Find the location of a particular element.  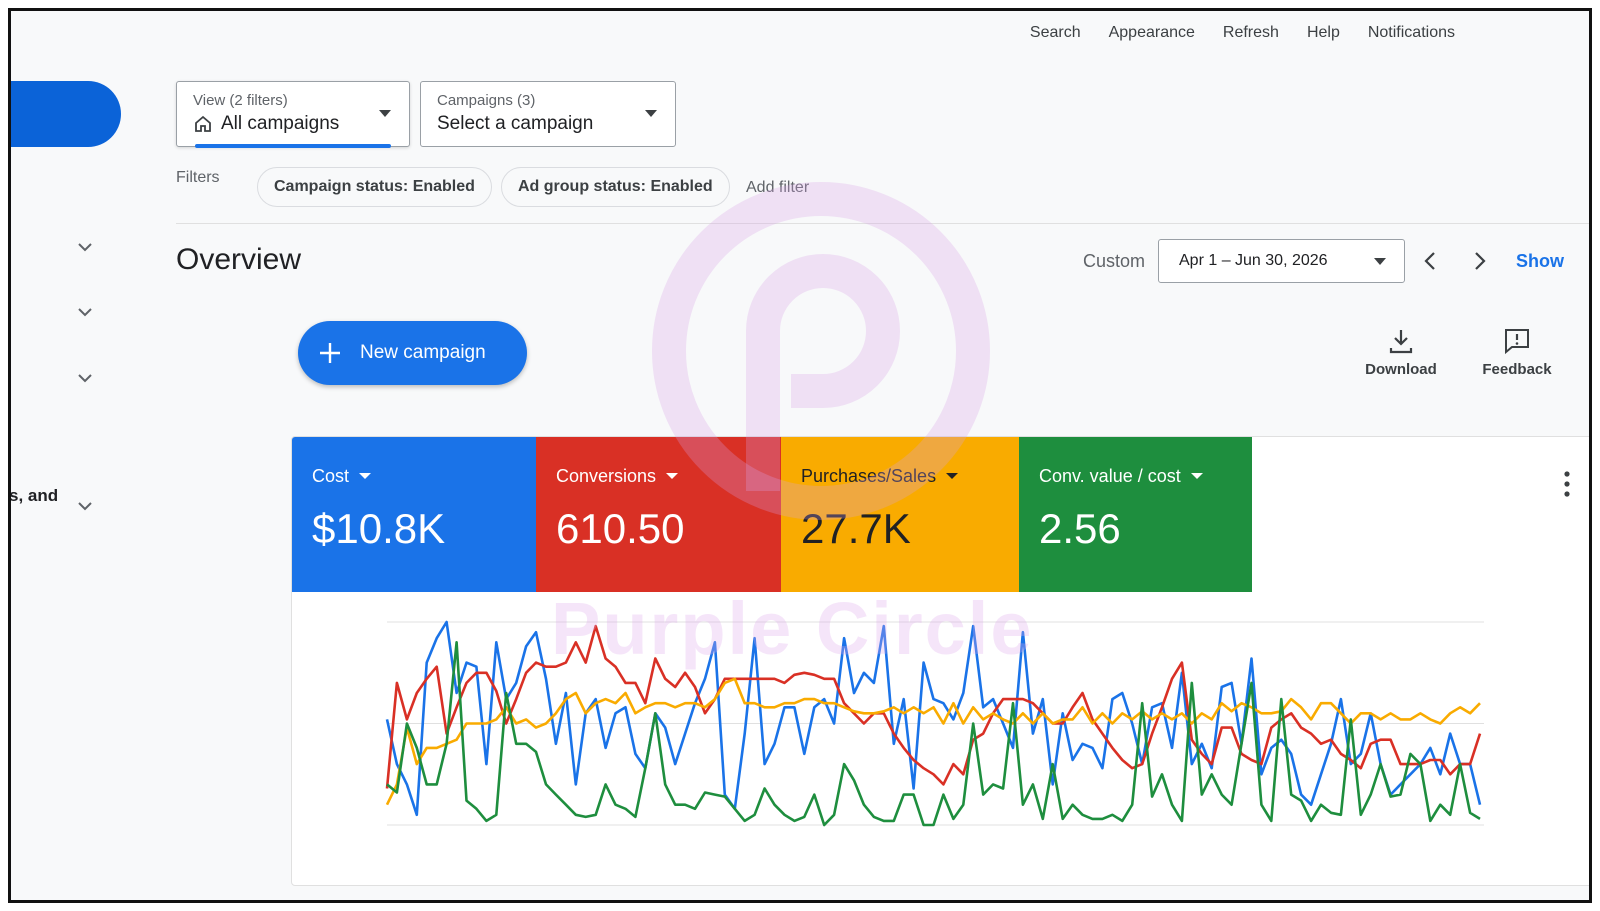

nav-help: Help is located at coordinates (1323, 33).